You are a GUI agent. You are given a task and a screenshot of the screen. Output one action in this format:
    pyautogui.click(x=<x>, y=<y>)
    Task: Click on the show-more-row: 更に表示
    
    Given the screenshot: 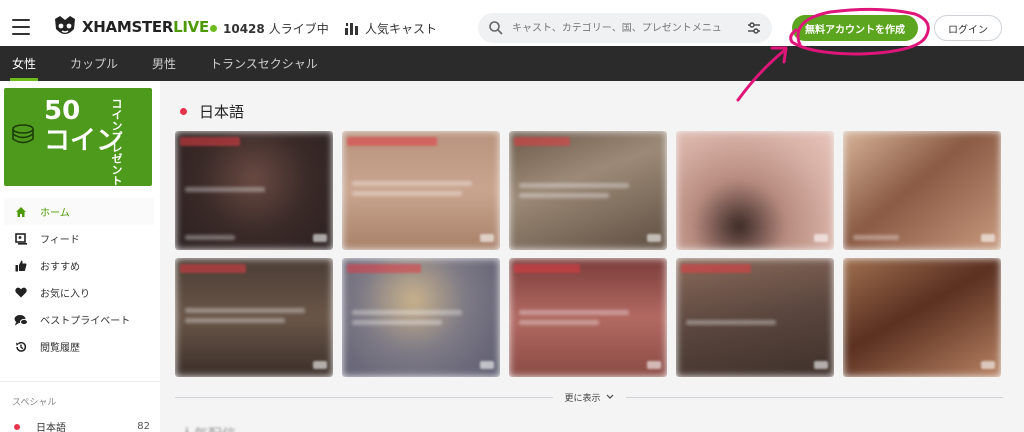 What is the action you would take?
    pyautogui.click(x=589, y=397)
    